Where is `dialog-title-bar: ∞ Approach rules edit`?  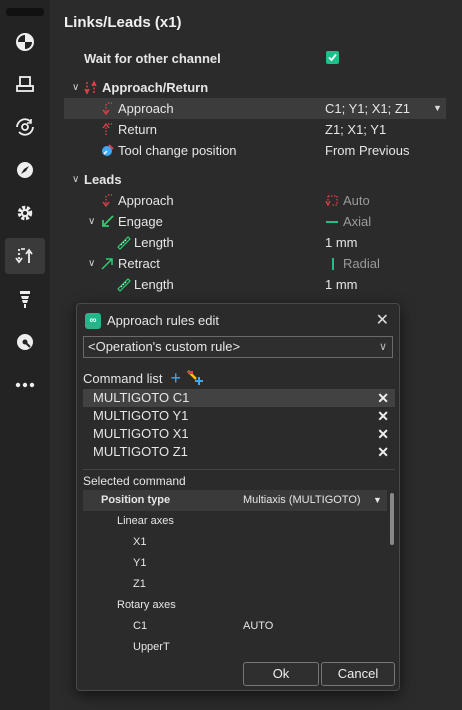
dialog-title-bar: ∞ Approach rules edit is located at coordinates (152, 321).